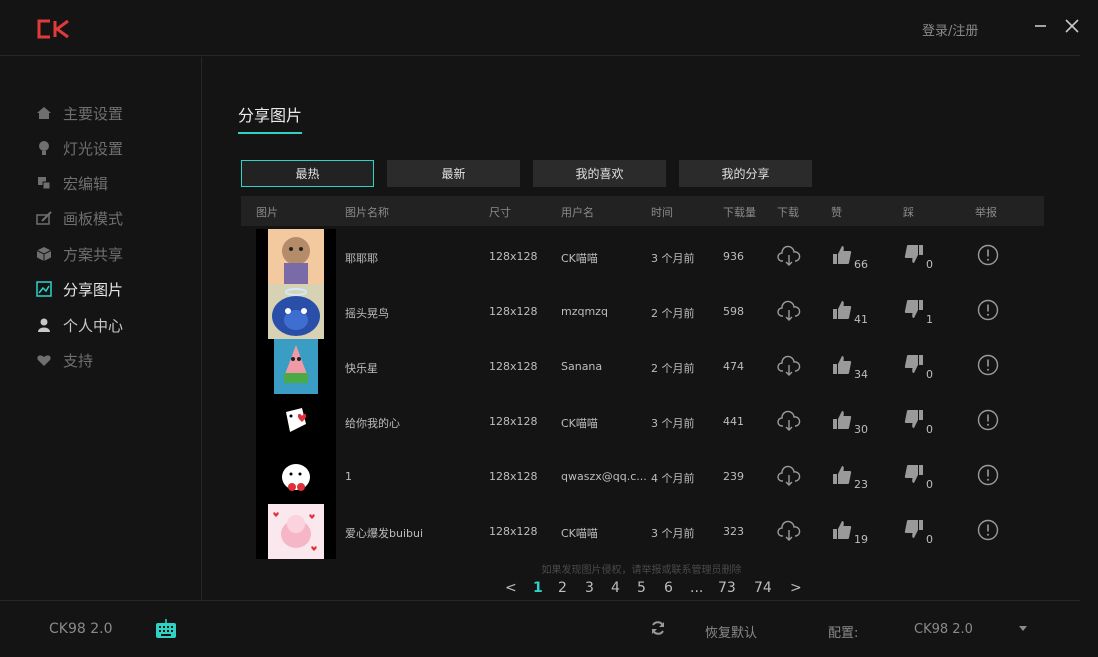 The image size is (1098, 657). Describe the element at coordinates (763, 588) in the screenshot. I see `page-link: 74` at that location.